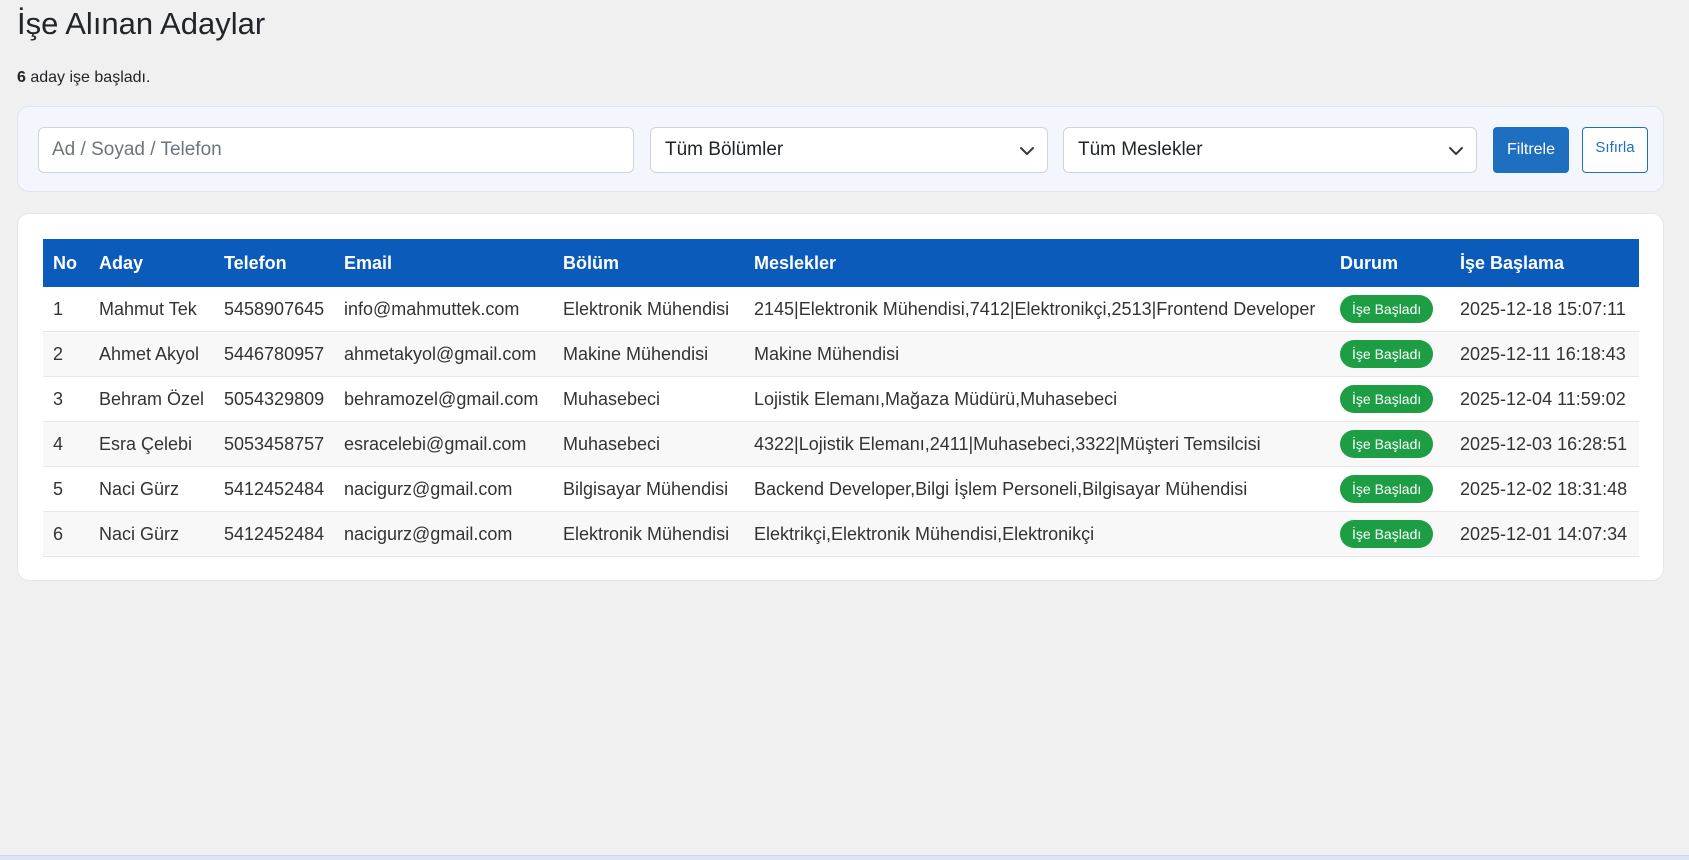  I want to click on cell-aday: Mahmut Tek, so click(151, 309).